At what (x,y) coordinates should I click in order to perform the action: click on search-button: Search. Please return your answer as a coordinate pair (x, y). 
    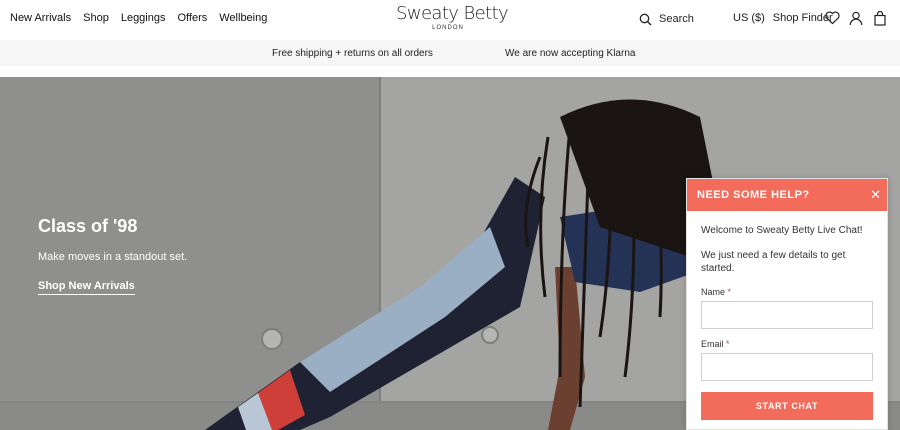
    Looking at the image, I should click on (665, 19).